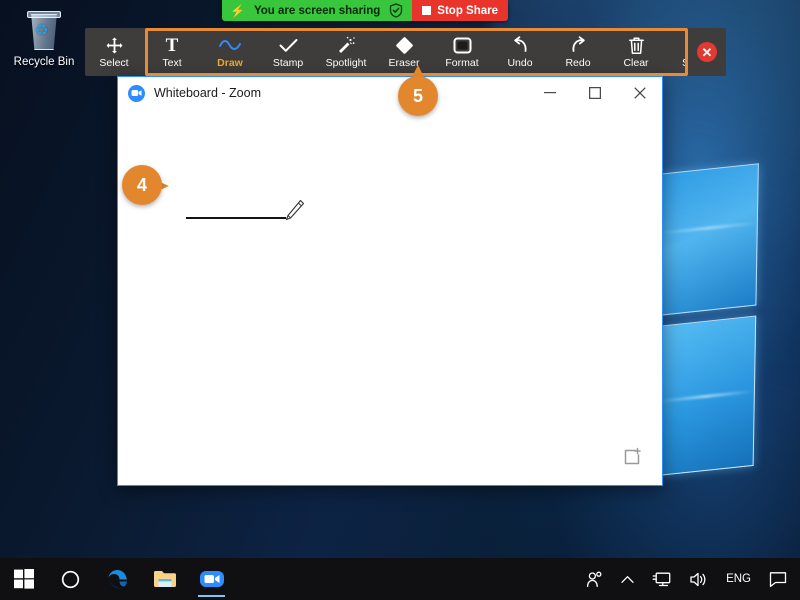 This screenshot has width=800, height=600. I want to click on format-swatch-icon, so click(462, 45).